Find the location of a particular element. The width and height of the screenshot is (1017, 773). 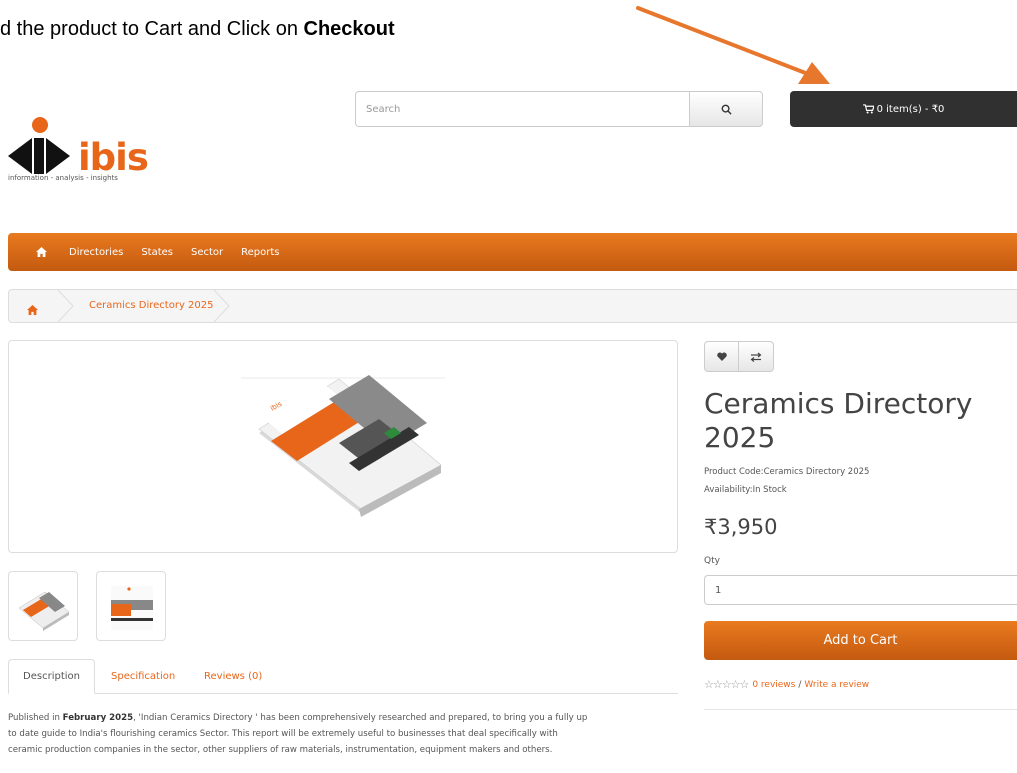

search-group is located at coordinates (559, 109).